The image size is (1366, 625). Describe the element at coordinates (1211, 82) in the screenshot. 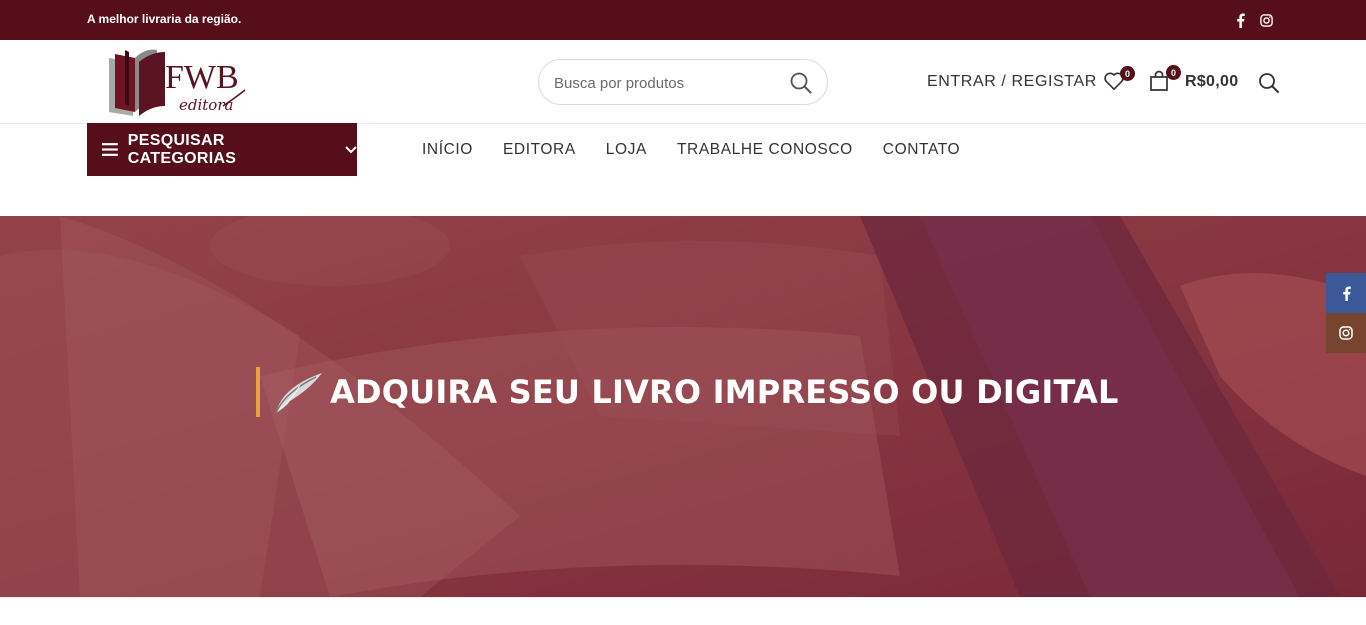

I see `cart-total: R$0,00` at that location.